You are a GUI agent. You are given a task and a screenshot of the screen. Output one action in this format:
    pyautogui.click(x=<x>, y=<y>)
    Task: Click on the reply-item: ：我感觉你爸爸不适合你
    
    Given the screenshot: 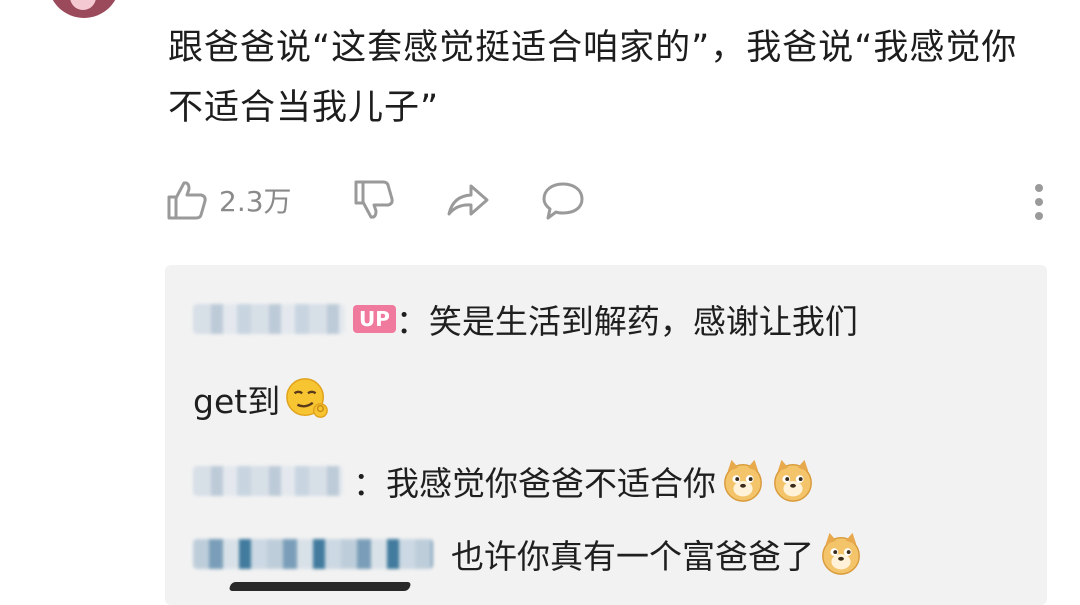 What is the action you would take?
    pyautogui.click(x=504, y=481)
    